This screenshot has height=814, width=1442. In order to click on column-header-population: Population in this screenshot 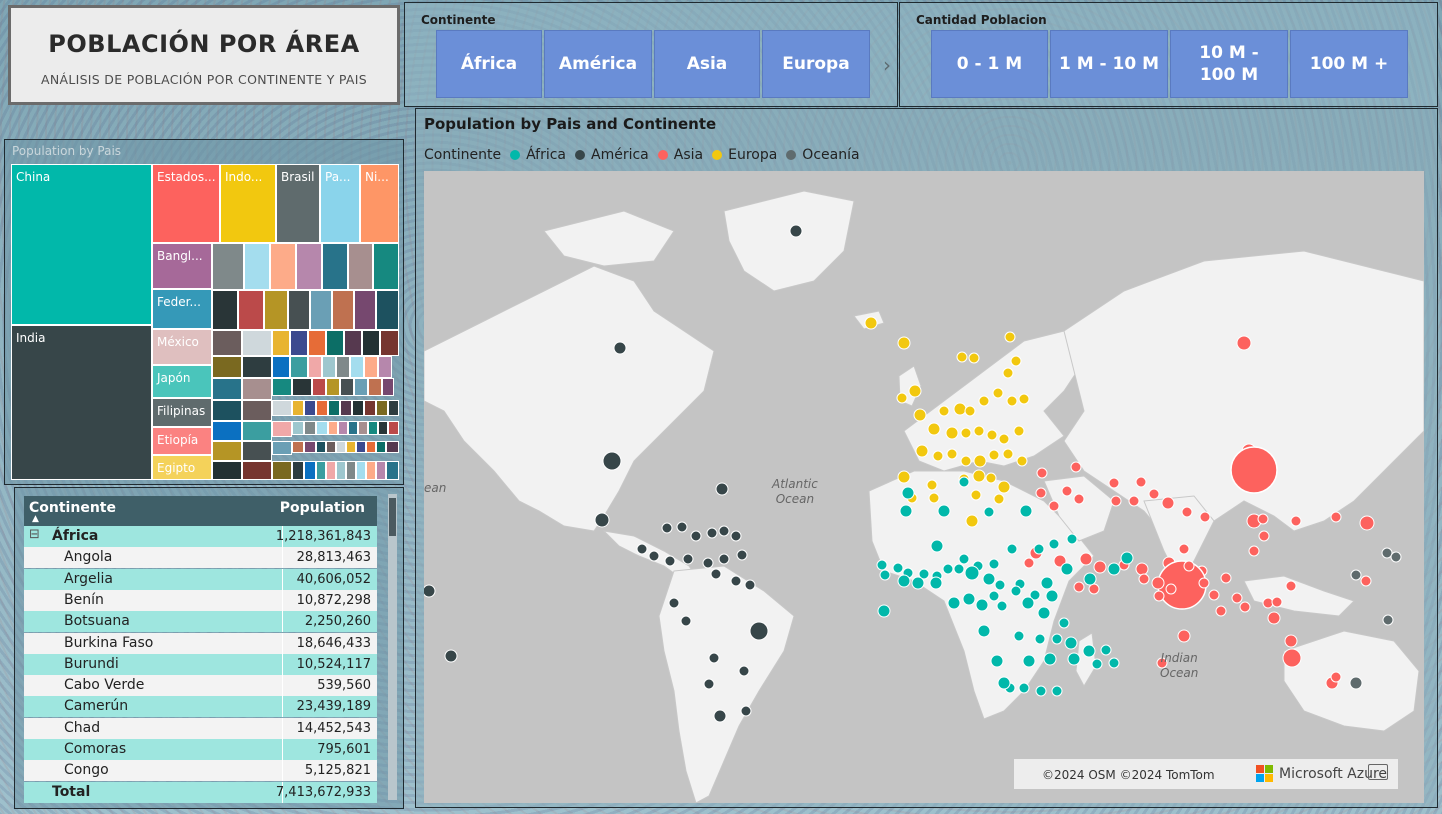, I will do `click(322, 508)`.